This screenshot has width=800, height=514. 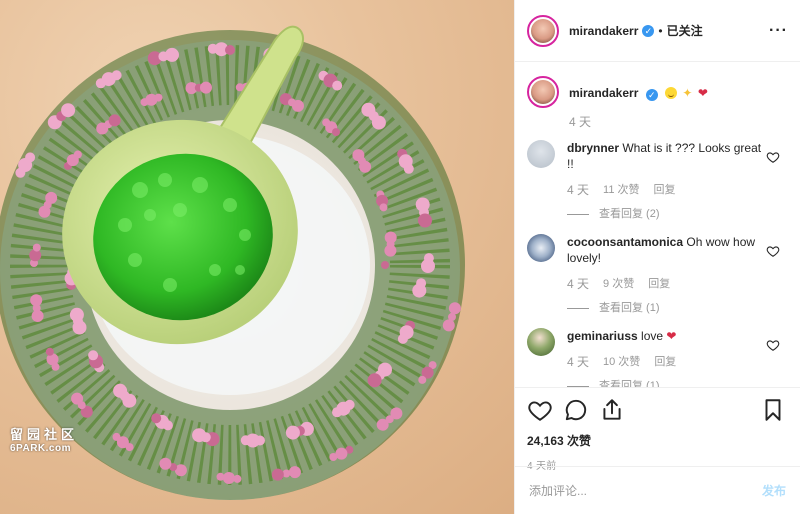 I want to click on author-avatar, so click(x=543, y=30).